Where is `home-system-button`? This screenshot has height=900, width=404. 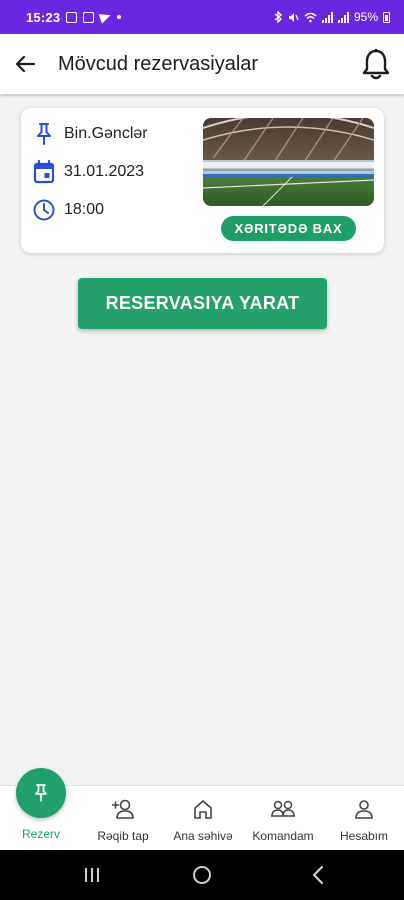
home-system-button is located at coordinates (202, 875).